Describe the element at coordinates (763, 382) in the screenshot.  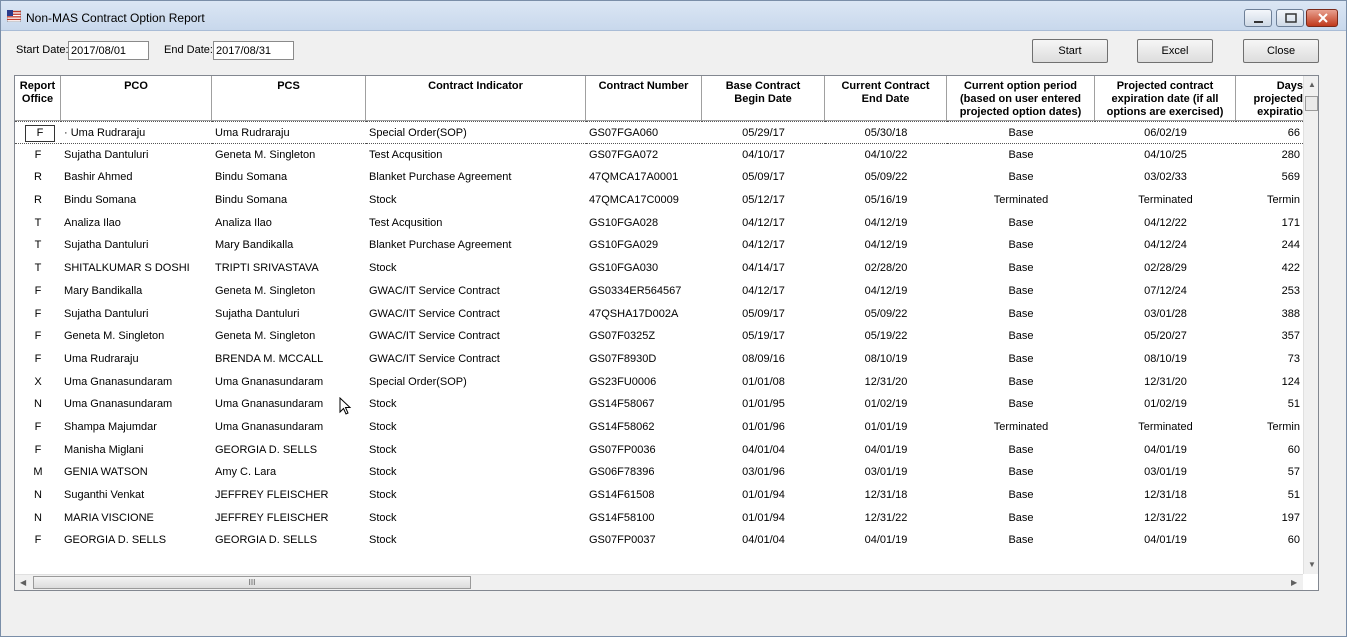
I see `cell-base-begin-date: 01/01/08` at that location.